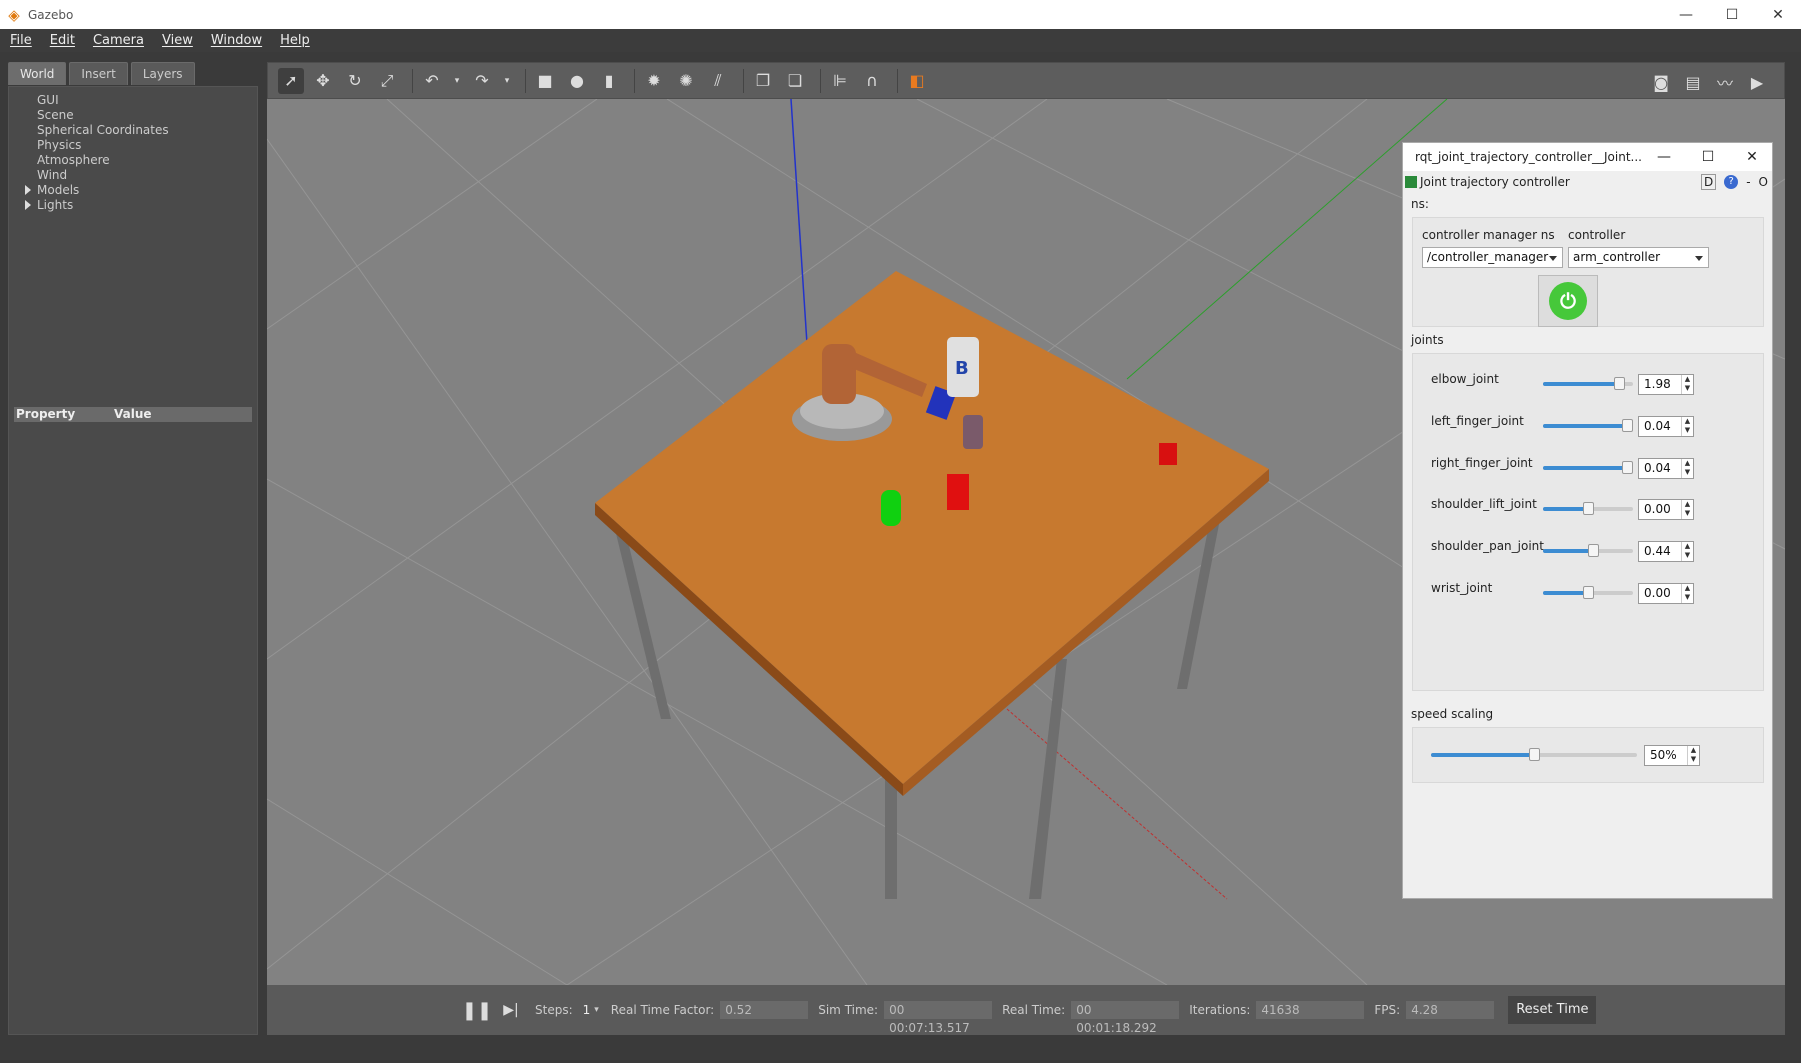  What do you see at coordinates (62, 40) in the screenshot?
I see `menu-edit: Edit` at bounding box center [62, 40].